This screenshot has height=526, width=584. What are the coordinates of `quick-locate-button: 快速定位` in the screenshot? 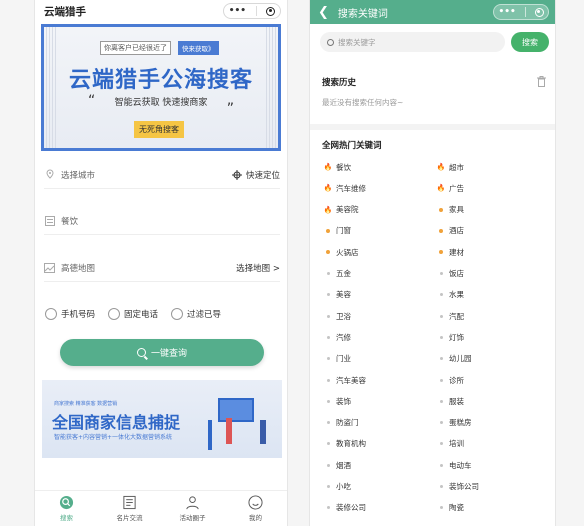 It's located at (255, 175).